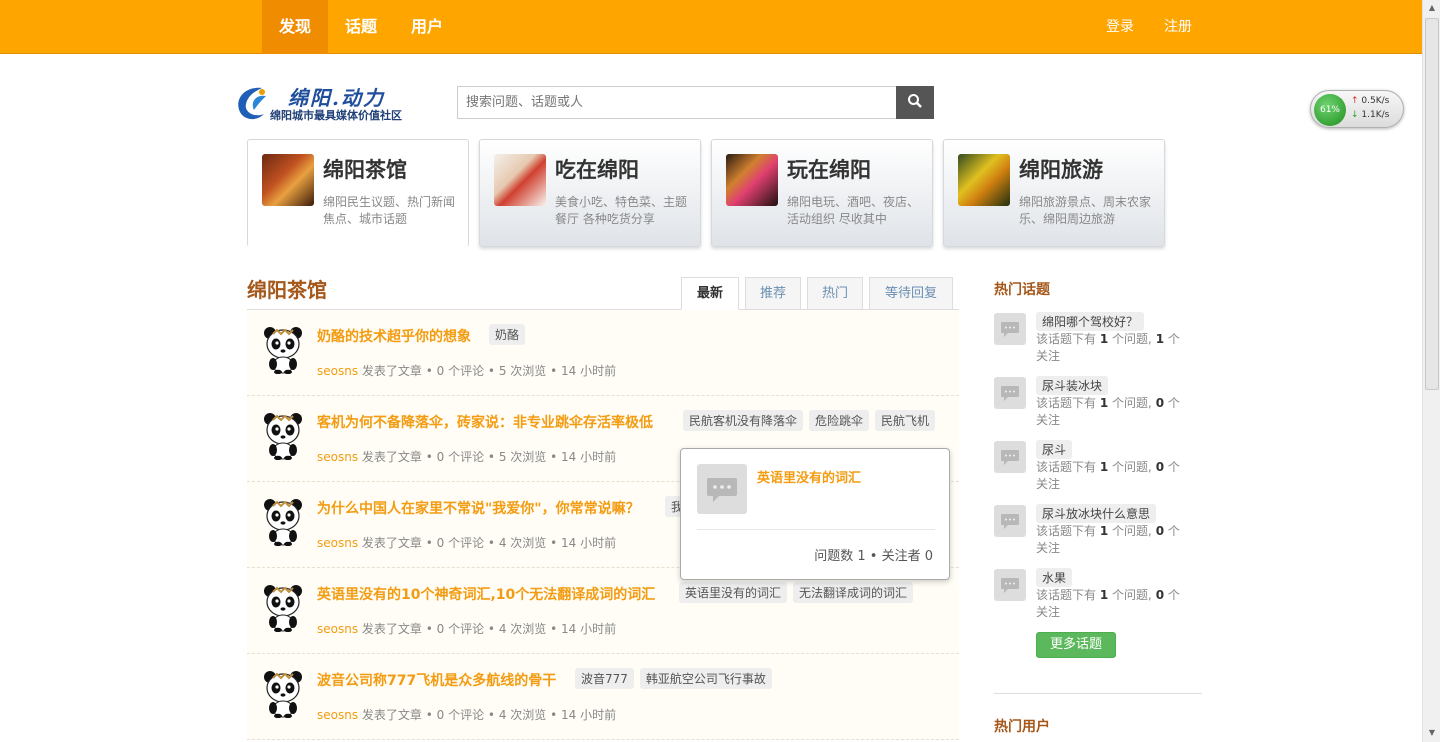 The image size is (1440, 742). What do you see at coordinates (295, 27) in the screenshot?
I see `nav-discover: 发现` at bounding box center [295, 27].